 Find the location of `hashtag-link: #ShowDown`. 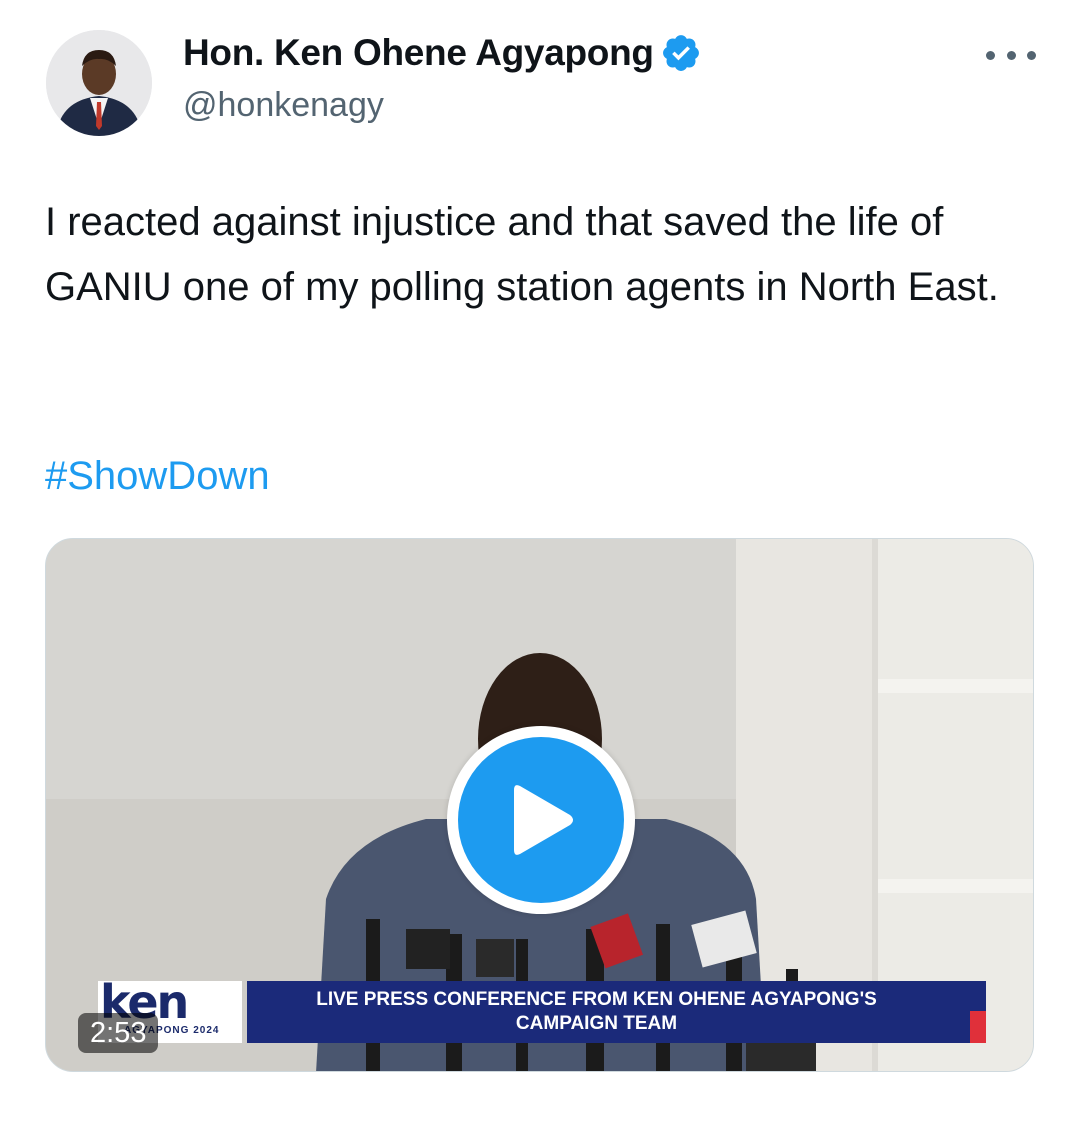

hashtag-link: #ShowDown is located at coordinates (157, 476).